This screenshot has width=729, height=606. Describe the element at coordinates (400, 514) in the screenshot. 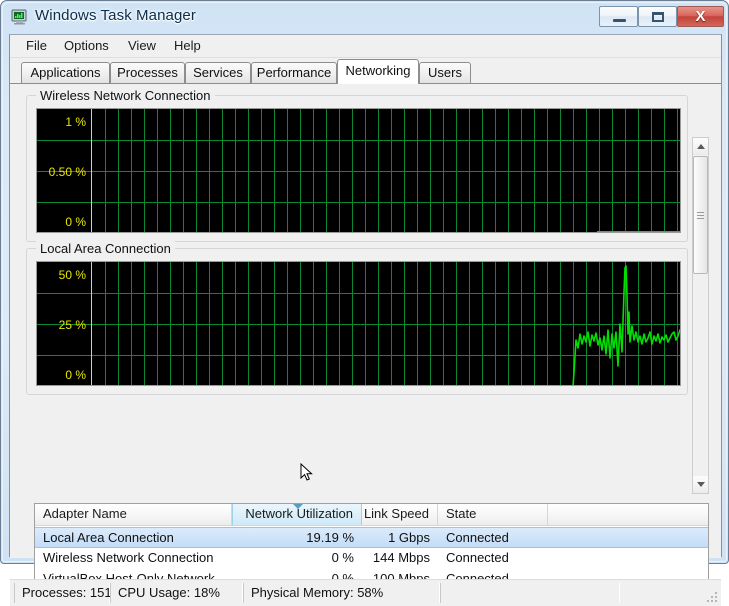

I see `column-header-link-speed: Link Speed` at that location.